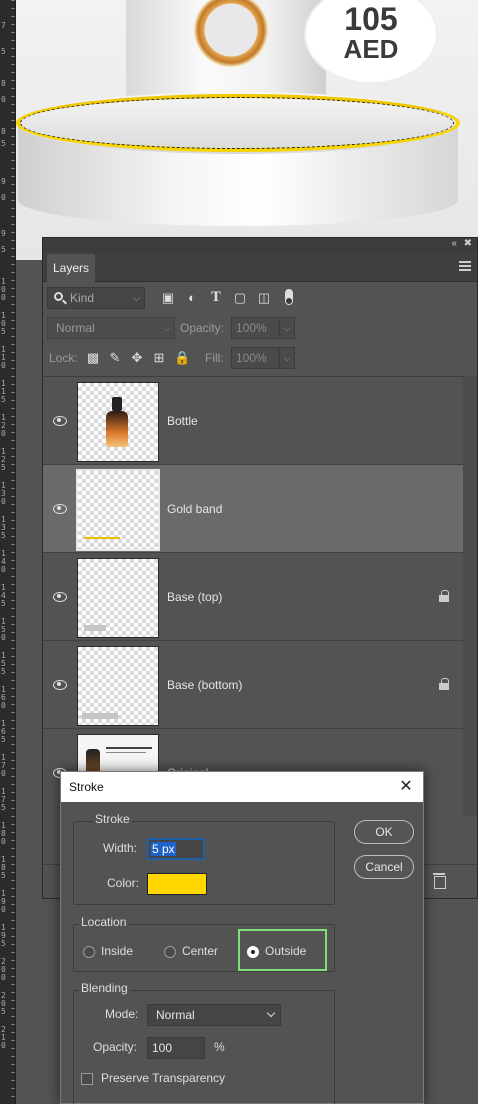  I want to click on elliptical-selection-marquee, so click(237, 123).